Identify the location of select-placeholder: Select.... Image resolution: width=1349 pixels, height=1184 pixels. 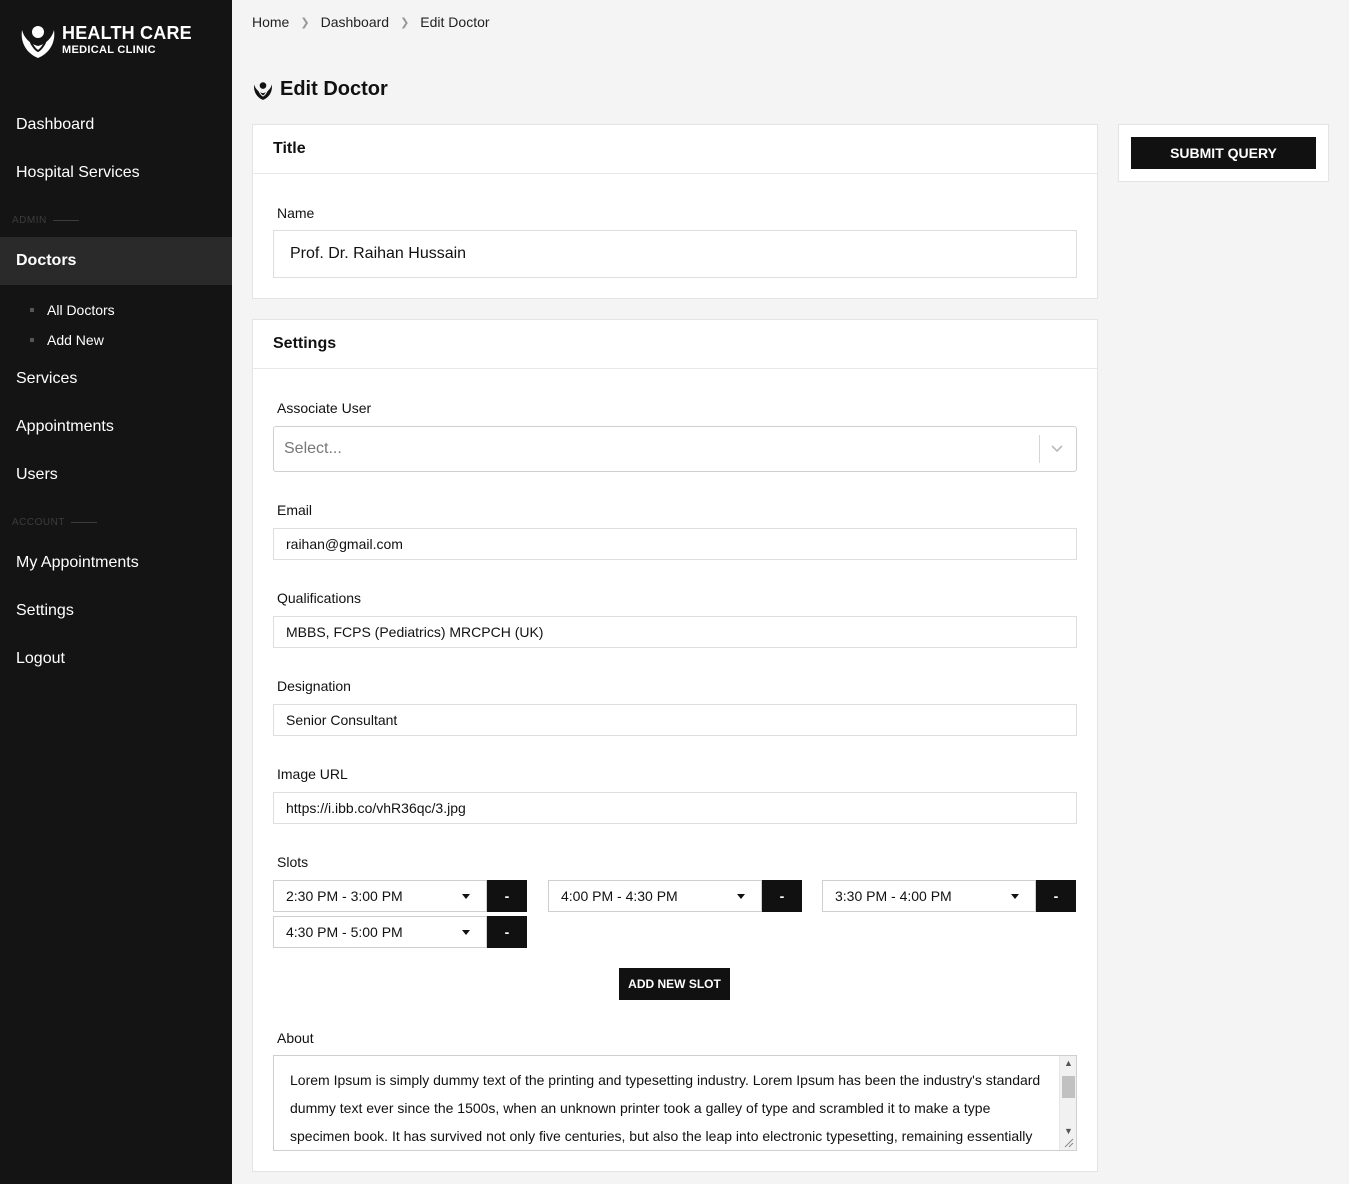
(313, 448).